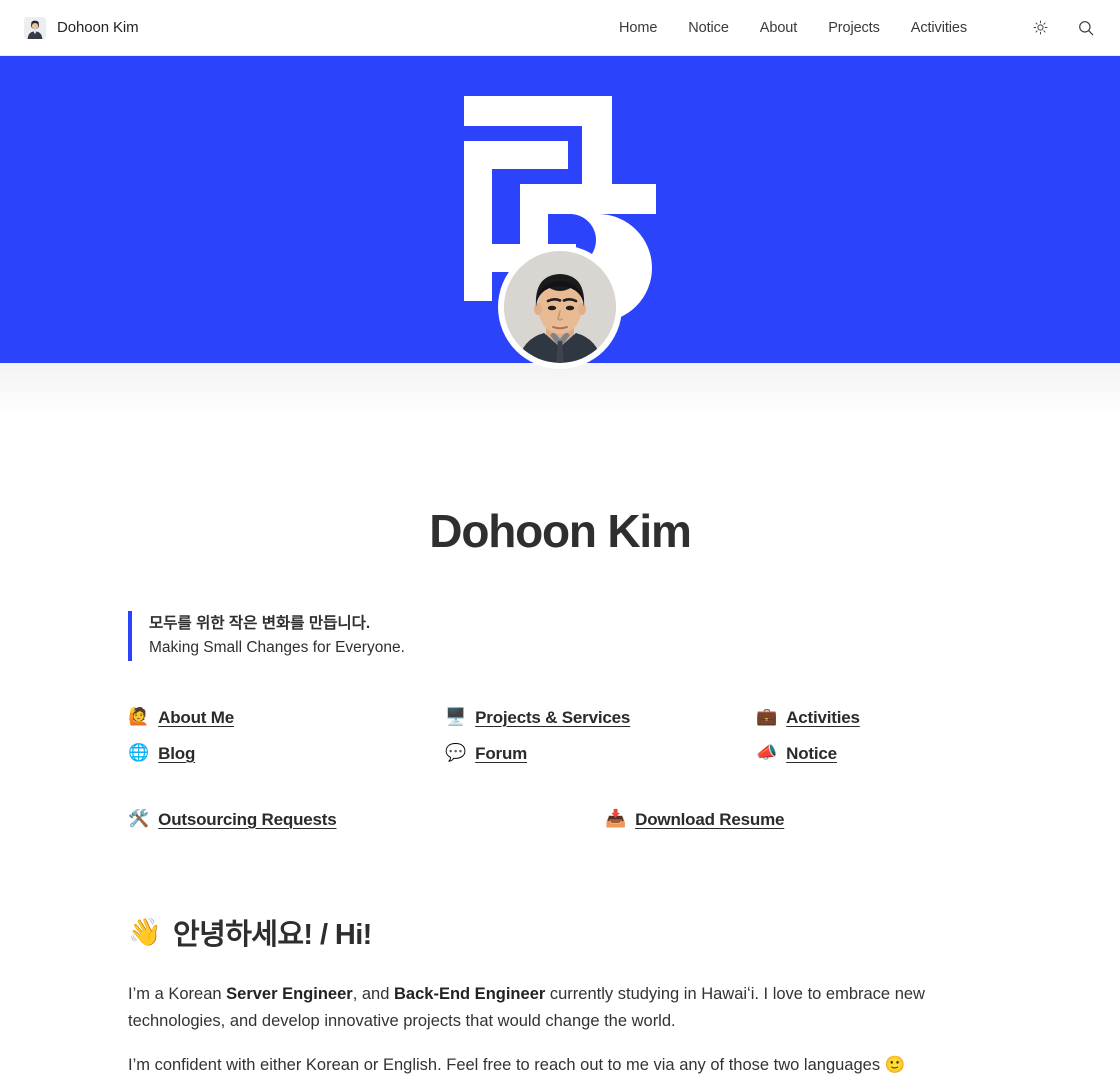 The image size is (1120, 1079). What do you see at coordinates (501, 753) in the screenshot?
I see `link-label: Forum` at bounding box center [501, 753].